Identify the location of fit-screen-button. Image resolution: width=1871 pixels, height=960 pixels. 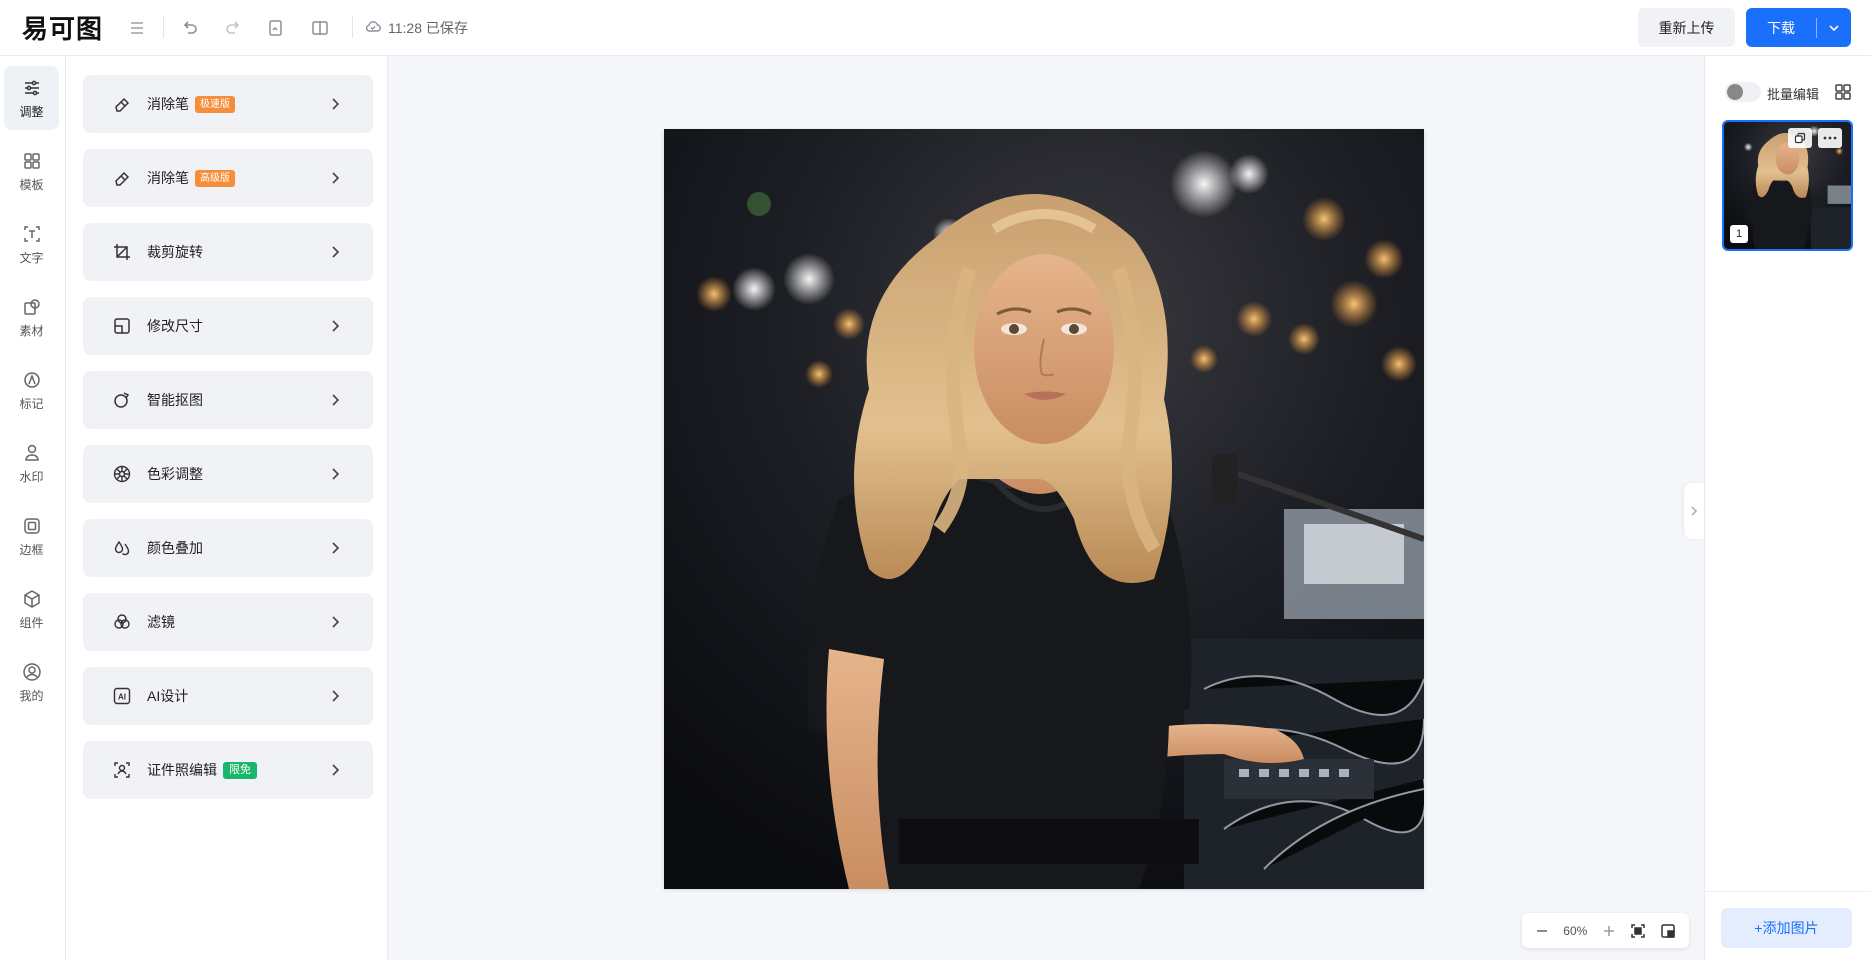
(1638, 931).